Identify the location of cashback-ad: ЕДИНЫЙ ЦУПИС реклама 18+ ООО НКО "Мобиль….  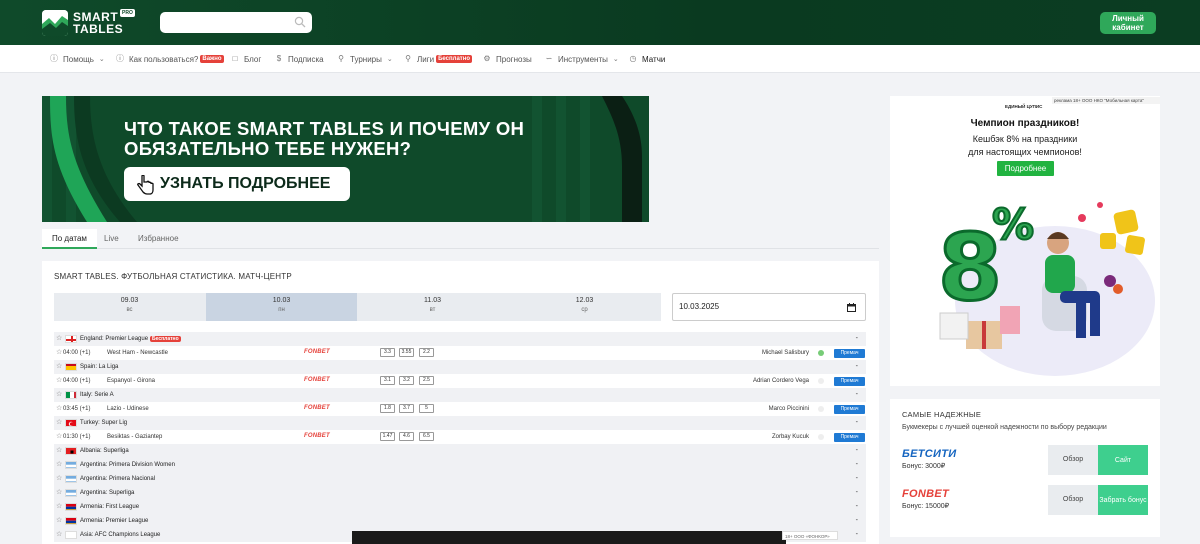
(1025, 241).